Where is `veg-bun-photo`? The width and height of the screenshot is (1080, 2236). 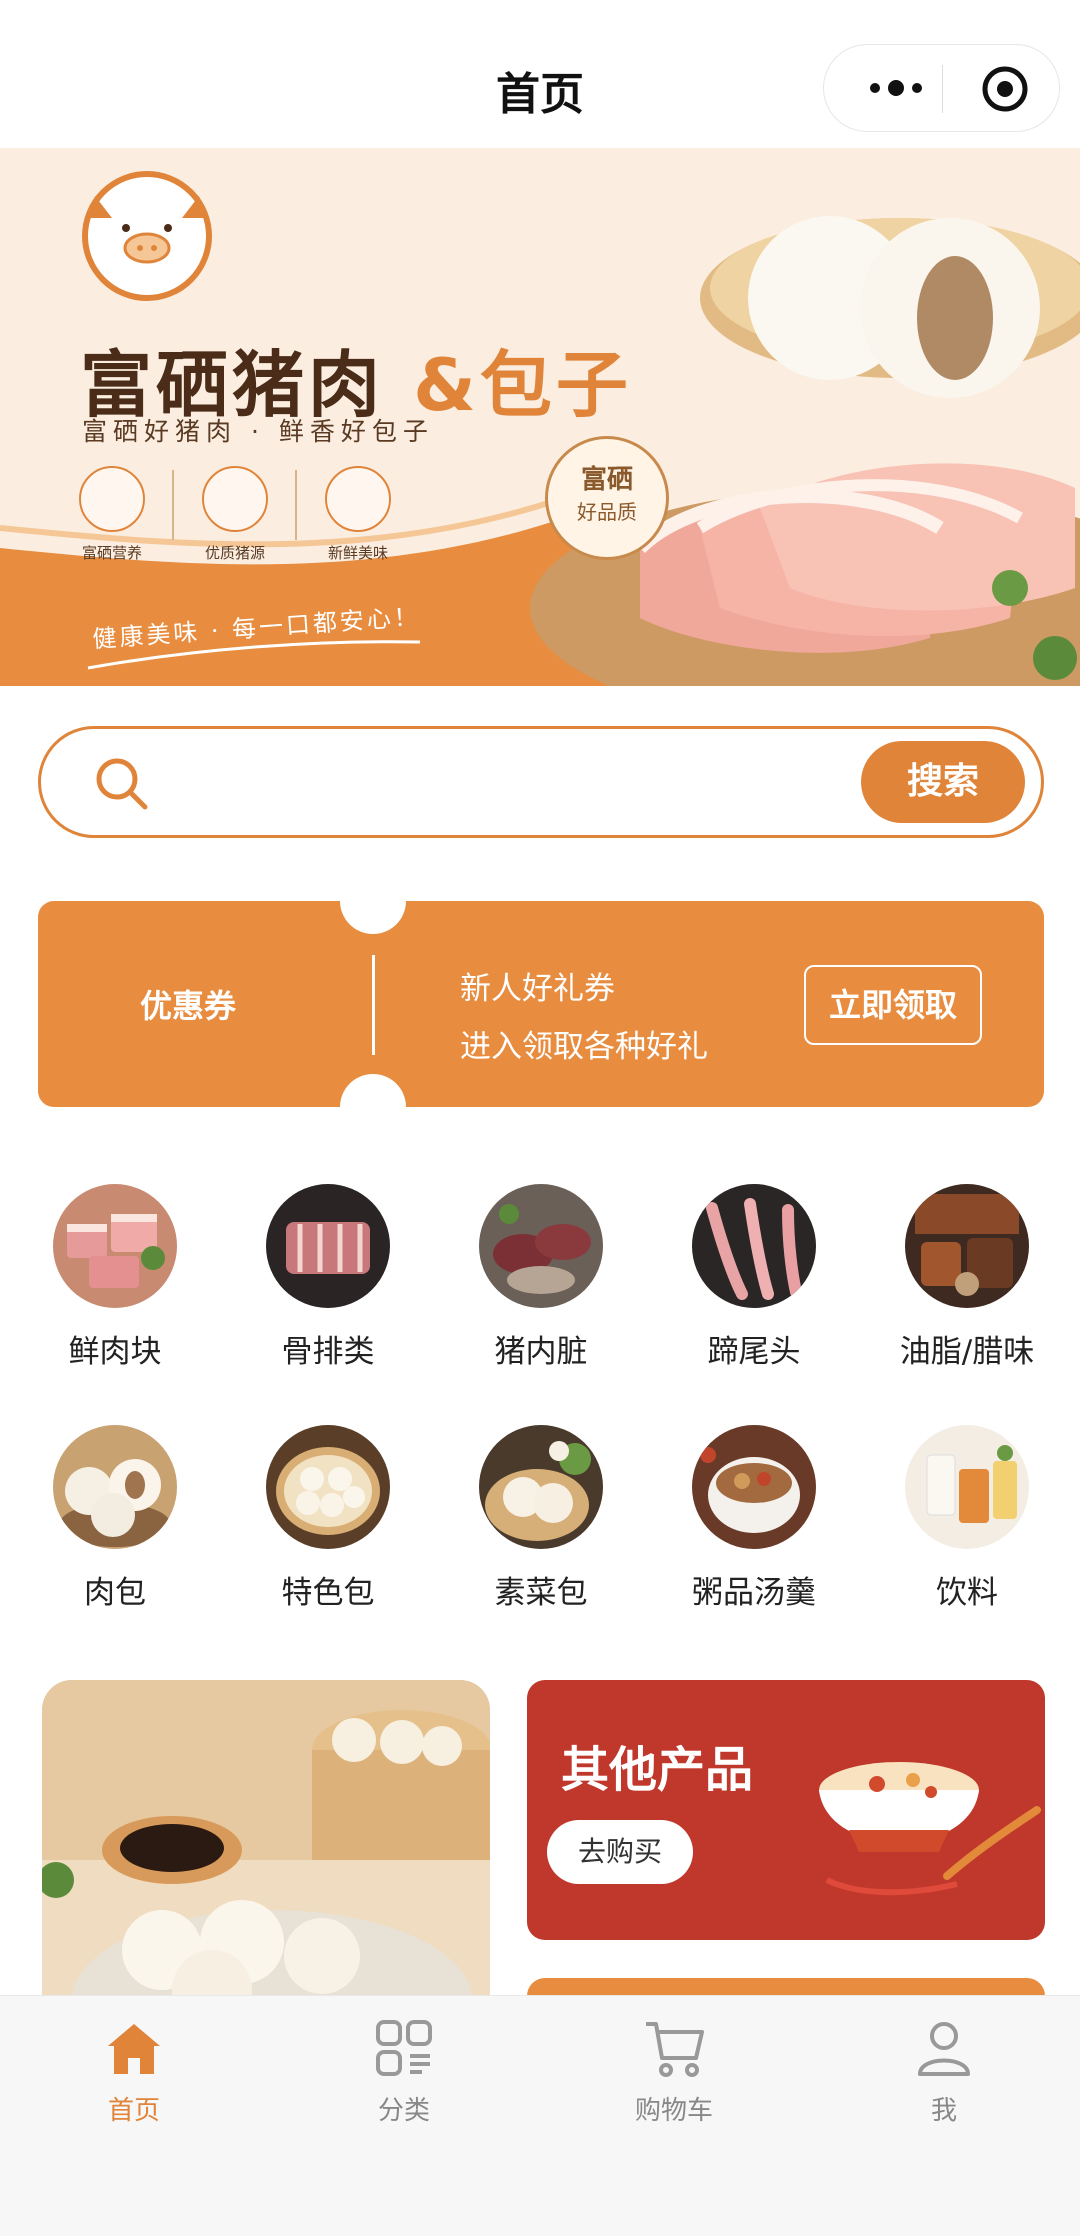 veg-bun-photo is located at coordinates (541, 1487).